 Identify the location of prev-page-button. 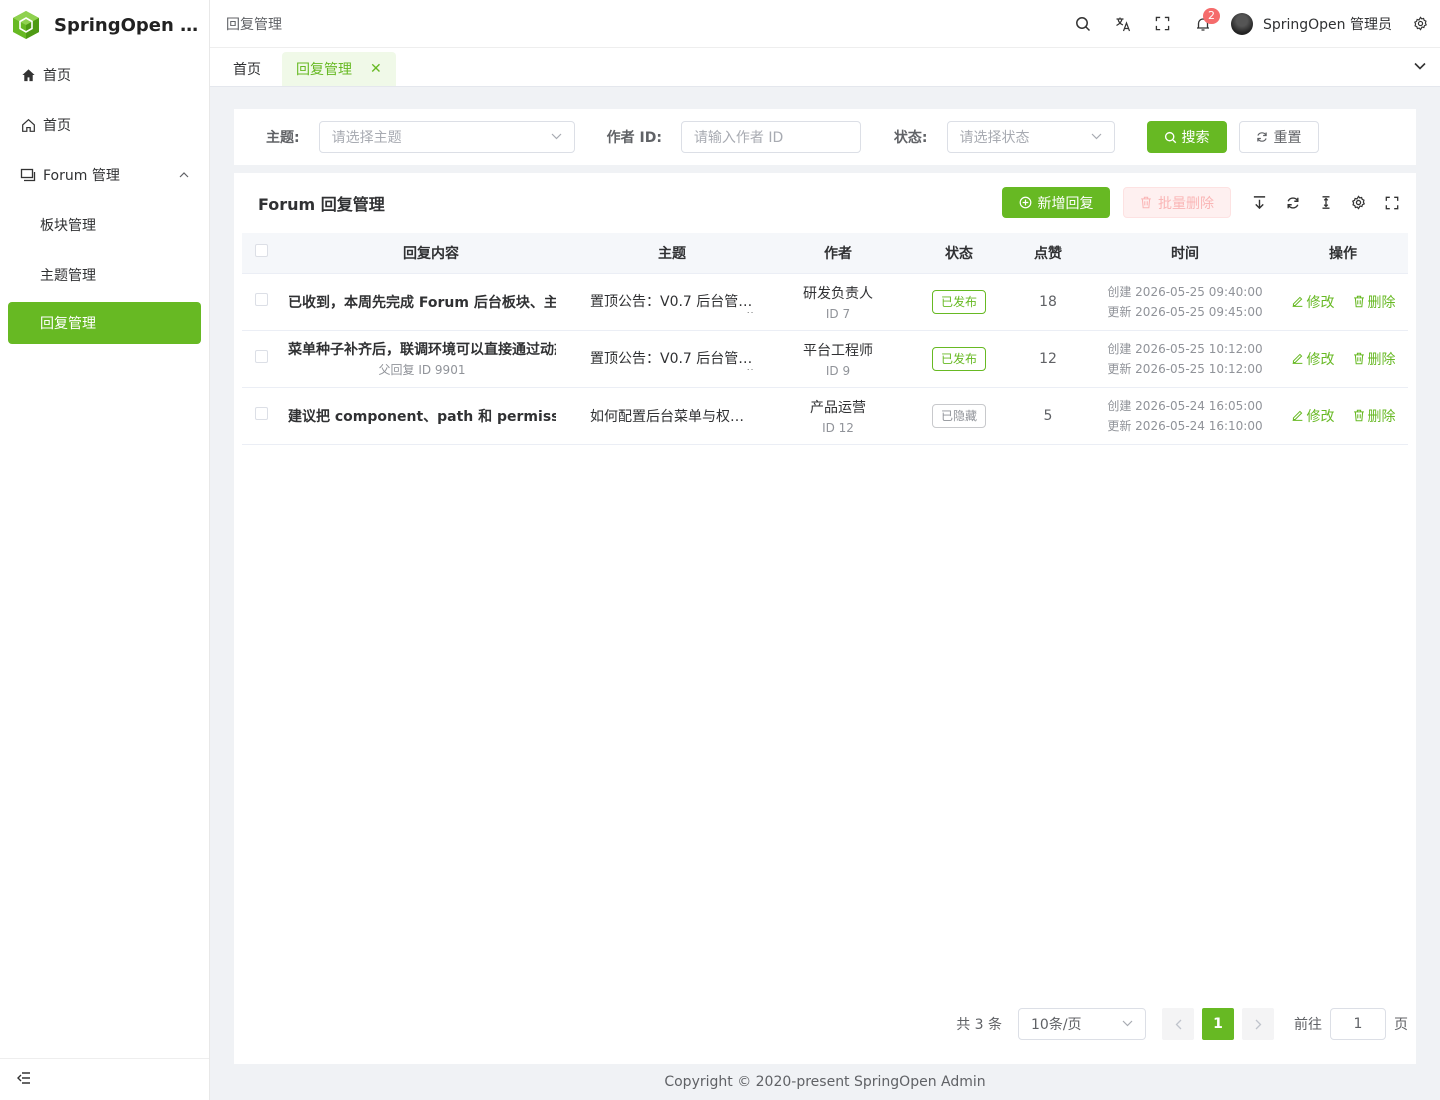
(1178, 1024).